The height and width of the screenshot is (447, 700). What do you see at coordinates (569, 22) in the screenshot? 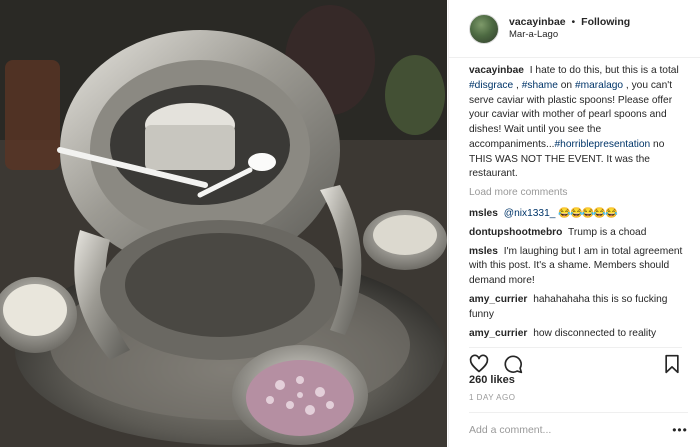
I see `header-line: vacayinbae • Following` at bounding box center [569, 22].